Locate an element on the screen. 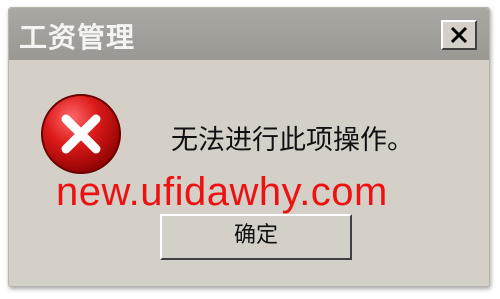 The image size is (500, 299). close-icon is located at coordinates (459, 35).